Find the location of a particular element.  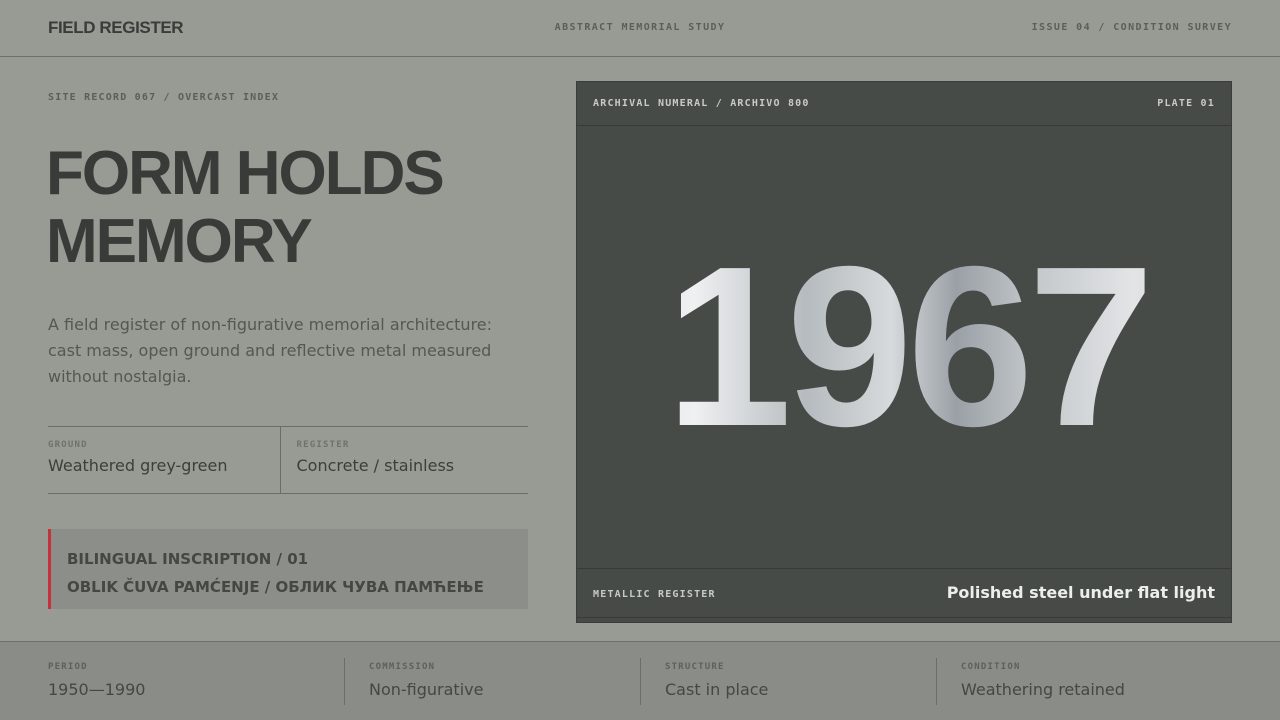

site-record-eyebrow: SITE RECORD 067 / OVERCAST INDEX is located at coordinates (164, 97).